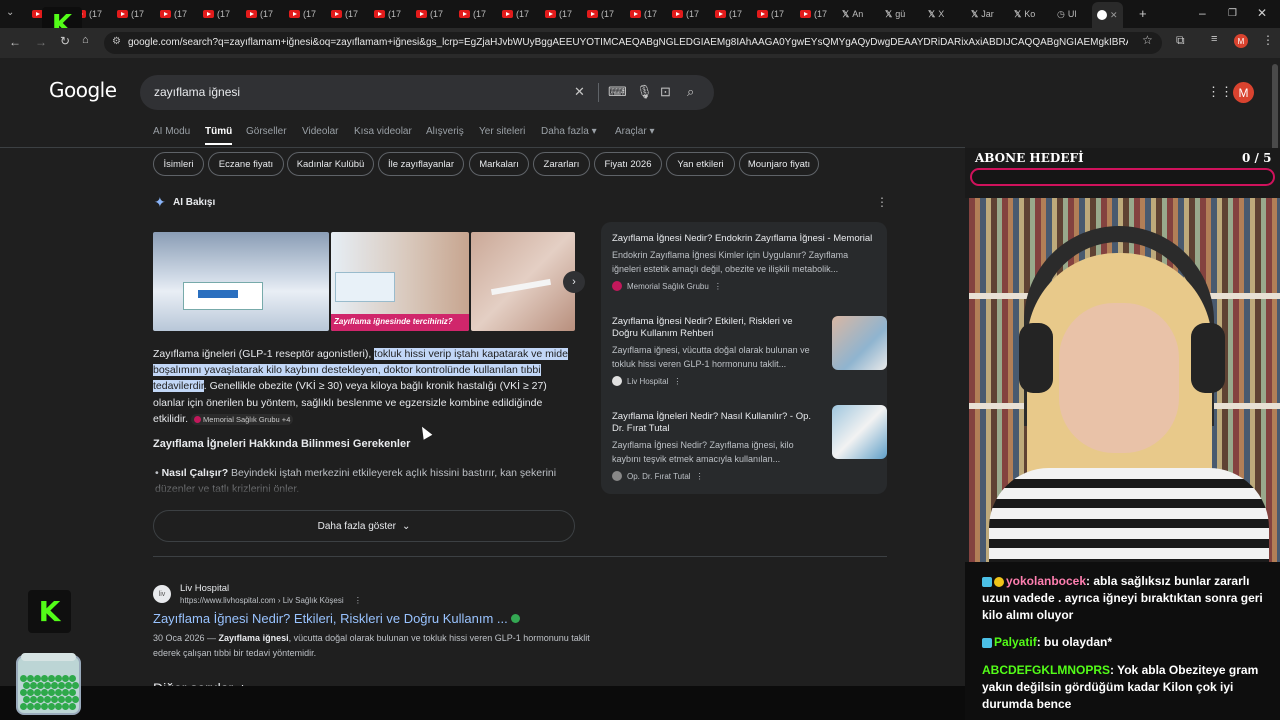 This screenshot has height=720, width=1280. What do you see at coordinates (579, 92) in the screenshot?
I see `clear-icon: ✕` at bounding box center [579, 92].